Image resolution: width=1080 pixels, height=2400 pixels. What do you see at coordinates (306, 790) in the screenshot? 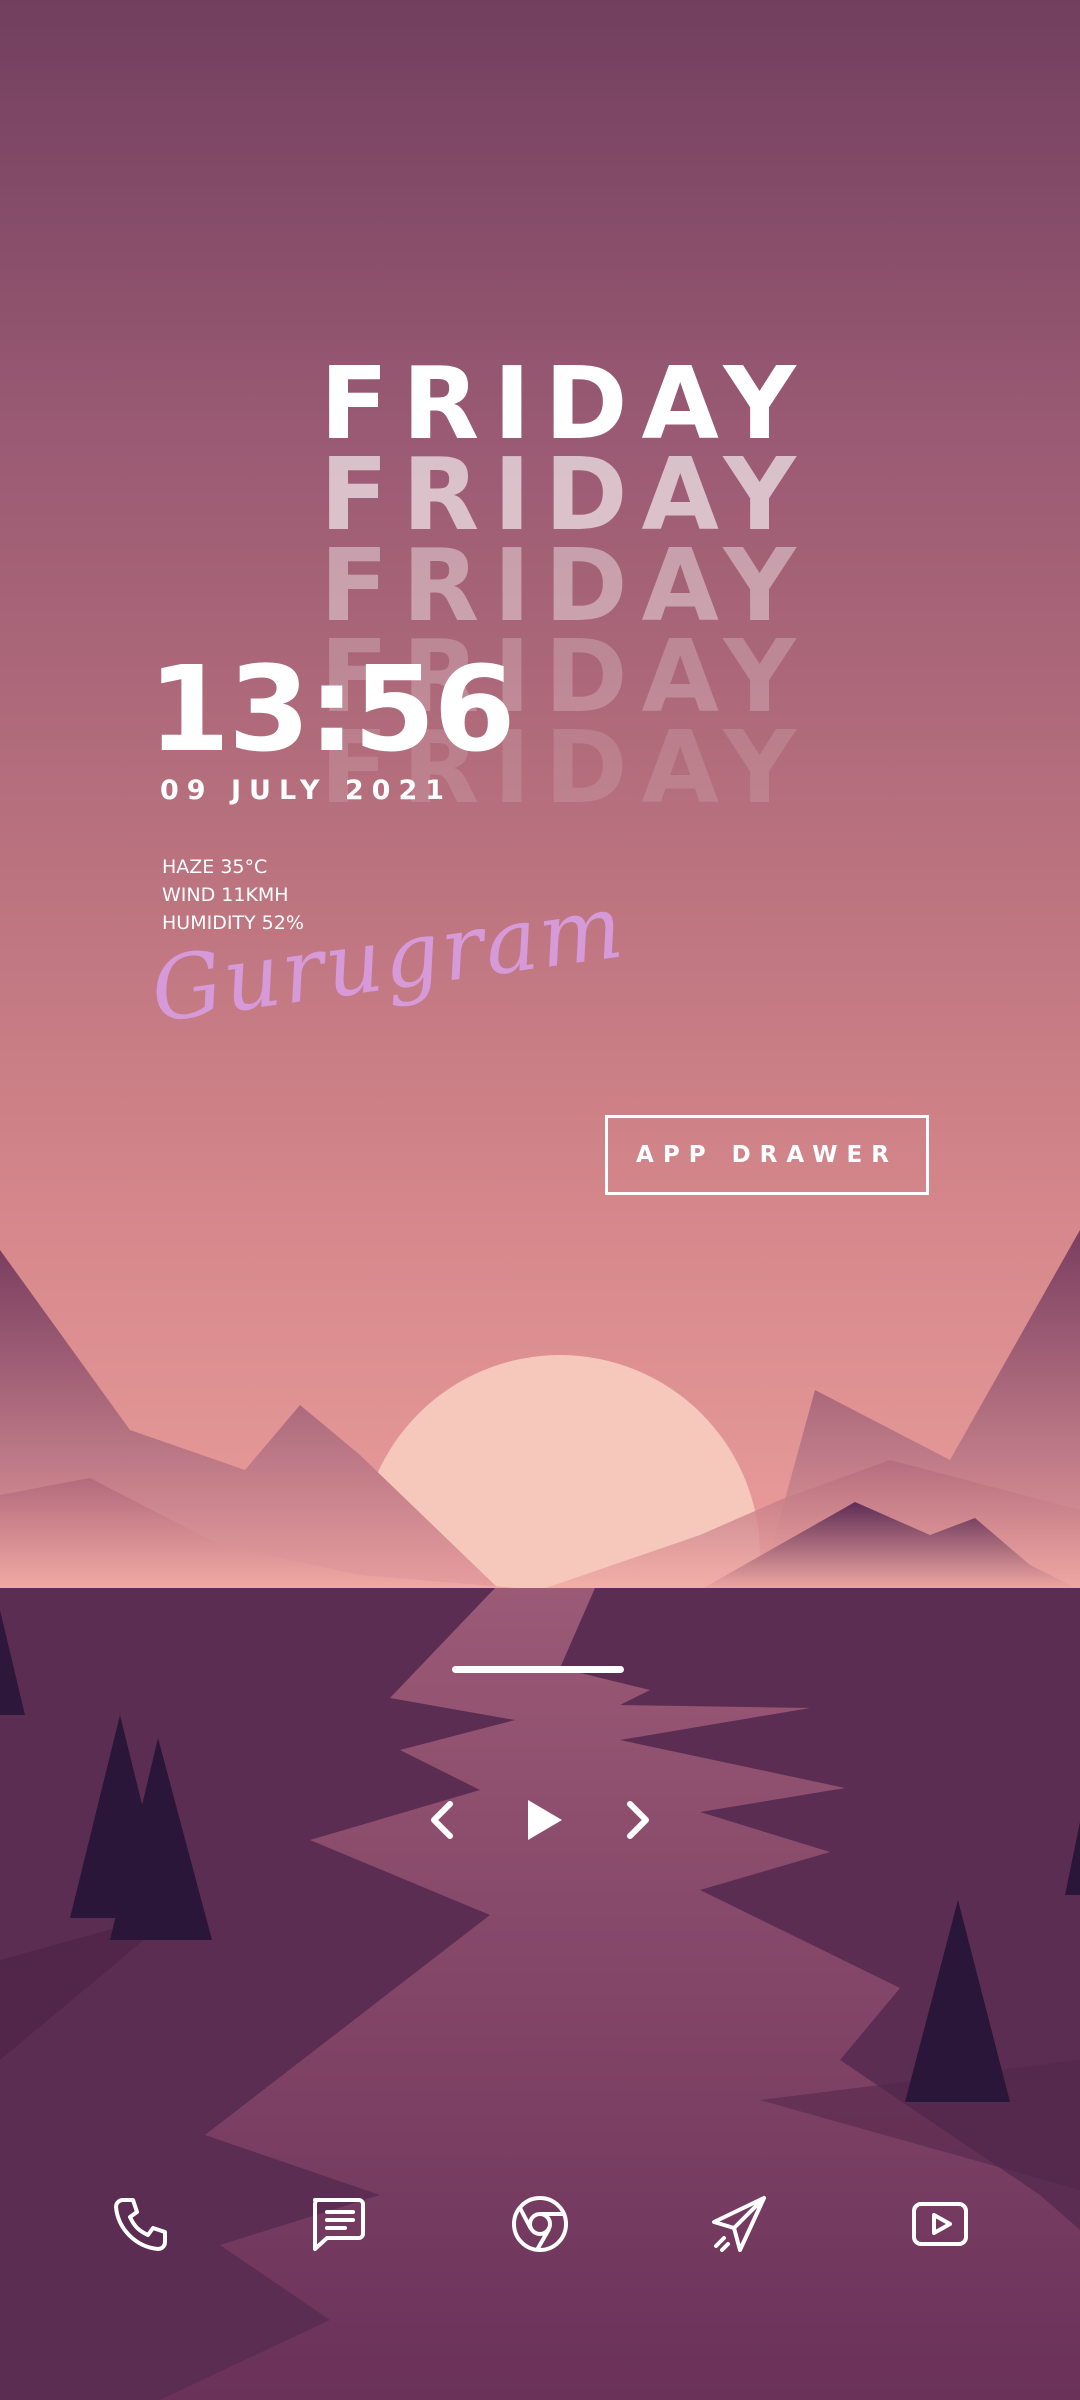
I see `clock-date: 09 JULY 2021` at bounding box center [306, 790].